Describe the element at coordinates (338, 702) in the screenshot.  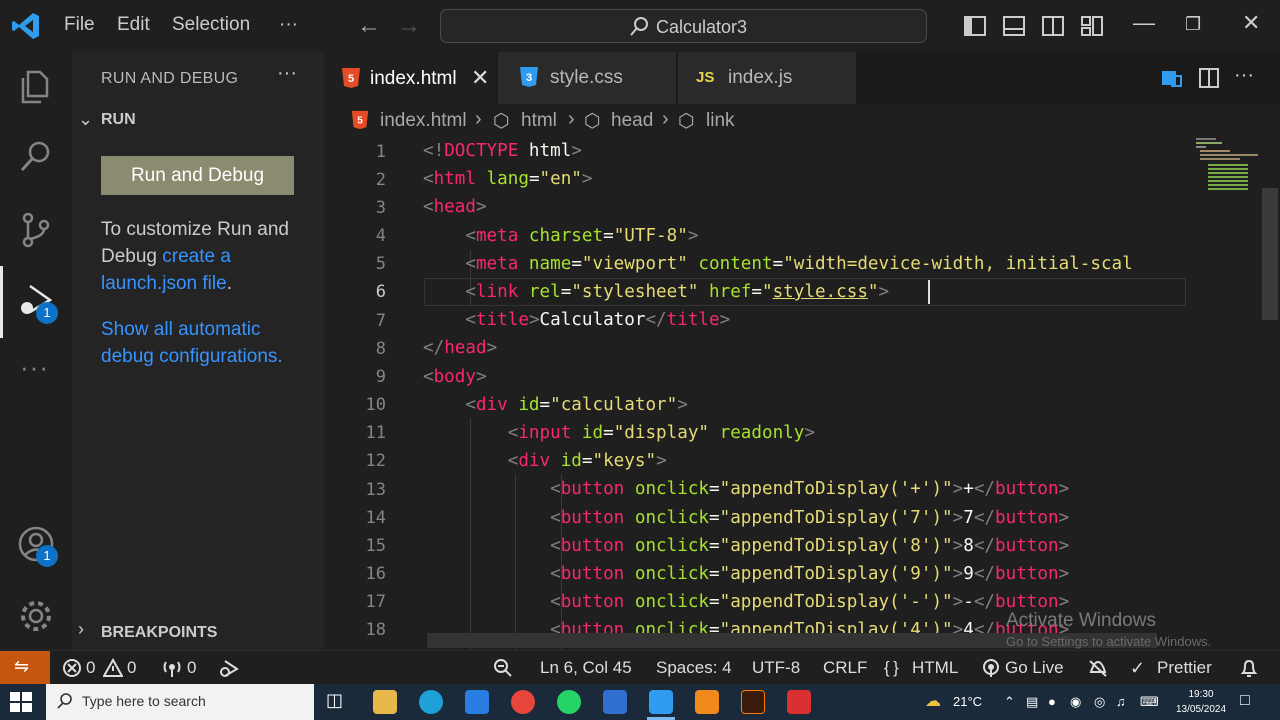
I see `task-view-icon: ◫` at that location.